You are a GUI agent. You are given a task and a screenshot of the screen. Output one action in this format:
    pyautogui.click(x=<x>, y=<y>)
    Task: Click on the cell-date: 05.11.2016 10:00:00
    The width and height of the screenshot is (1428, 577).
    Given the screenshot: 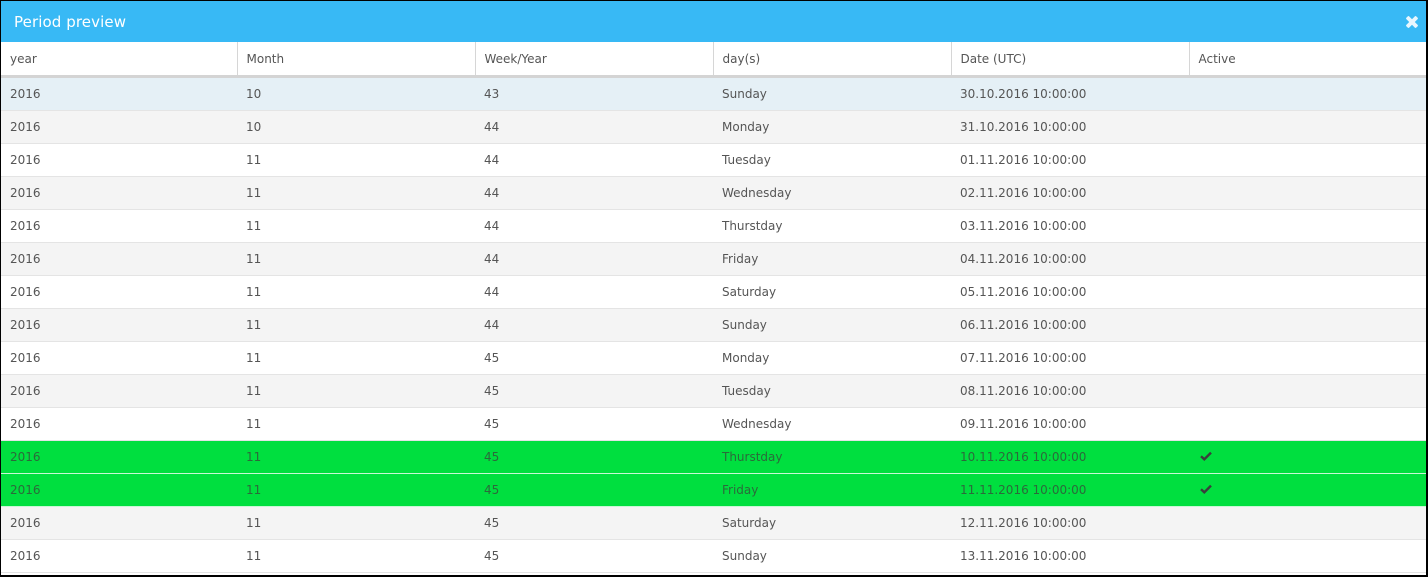 What is the action you would take?
    pyautogui.click(x=1070, y=292)
    